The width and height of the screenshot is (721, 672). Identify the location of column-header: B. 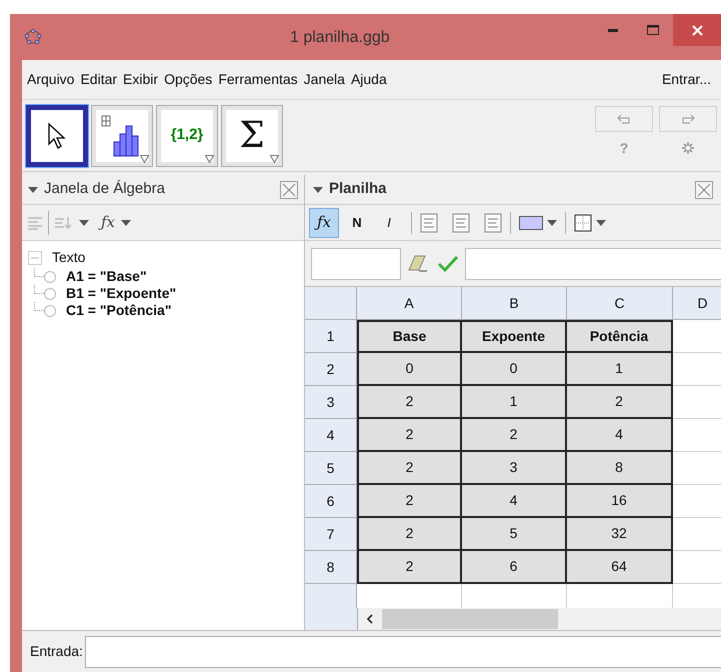
(514, 303).